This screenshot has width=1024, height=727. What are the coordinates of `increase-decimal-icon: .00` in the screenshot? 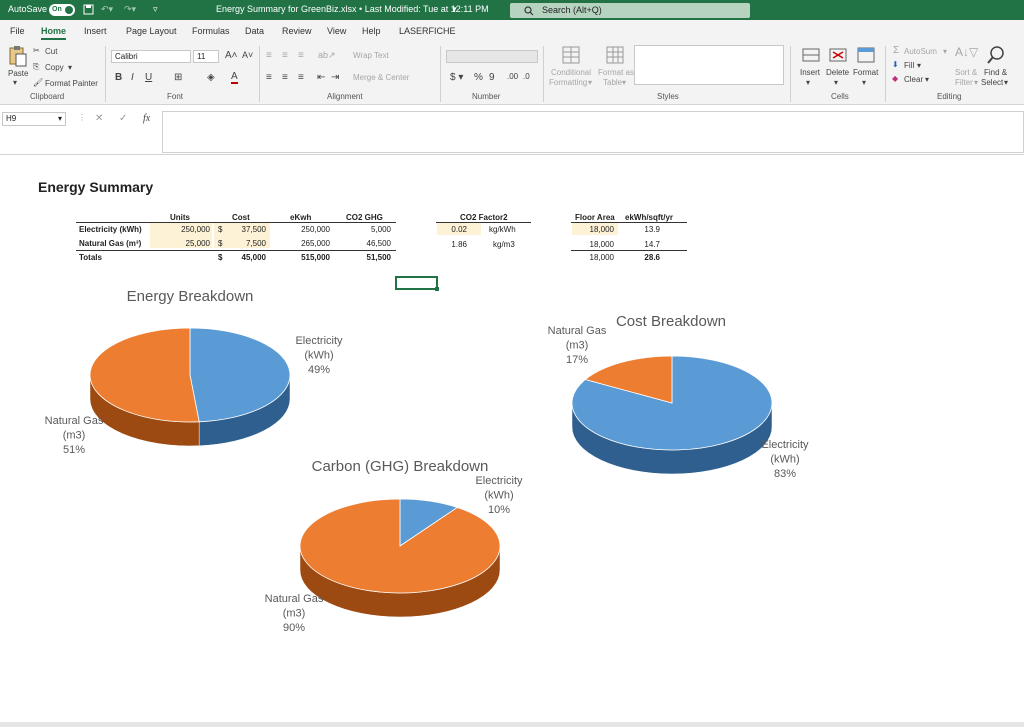 It's located at (512, 76).